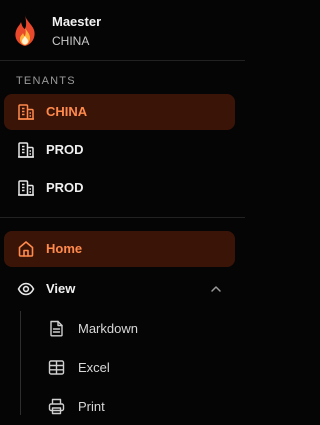 This screenshot has height=425, width=320. What do you see at coordinates (56, 367) in the screenshot?
I see `table-icon` at bounding box center [56, 367].